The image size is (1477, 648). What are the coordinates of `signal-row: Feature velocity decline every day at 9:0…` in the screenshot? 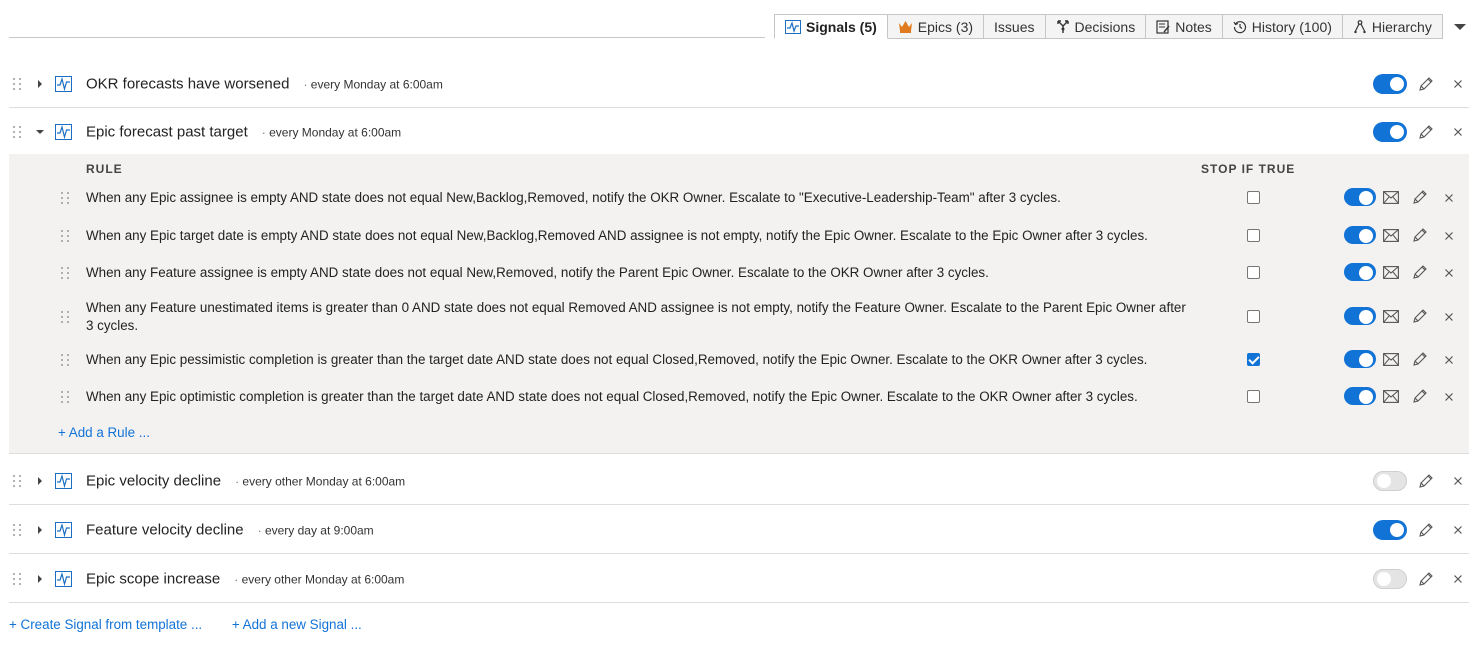 It's located at (739, 530).